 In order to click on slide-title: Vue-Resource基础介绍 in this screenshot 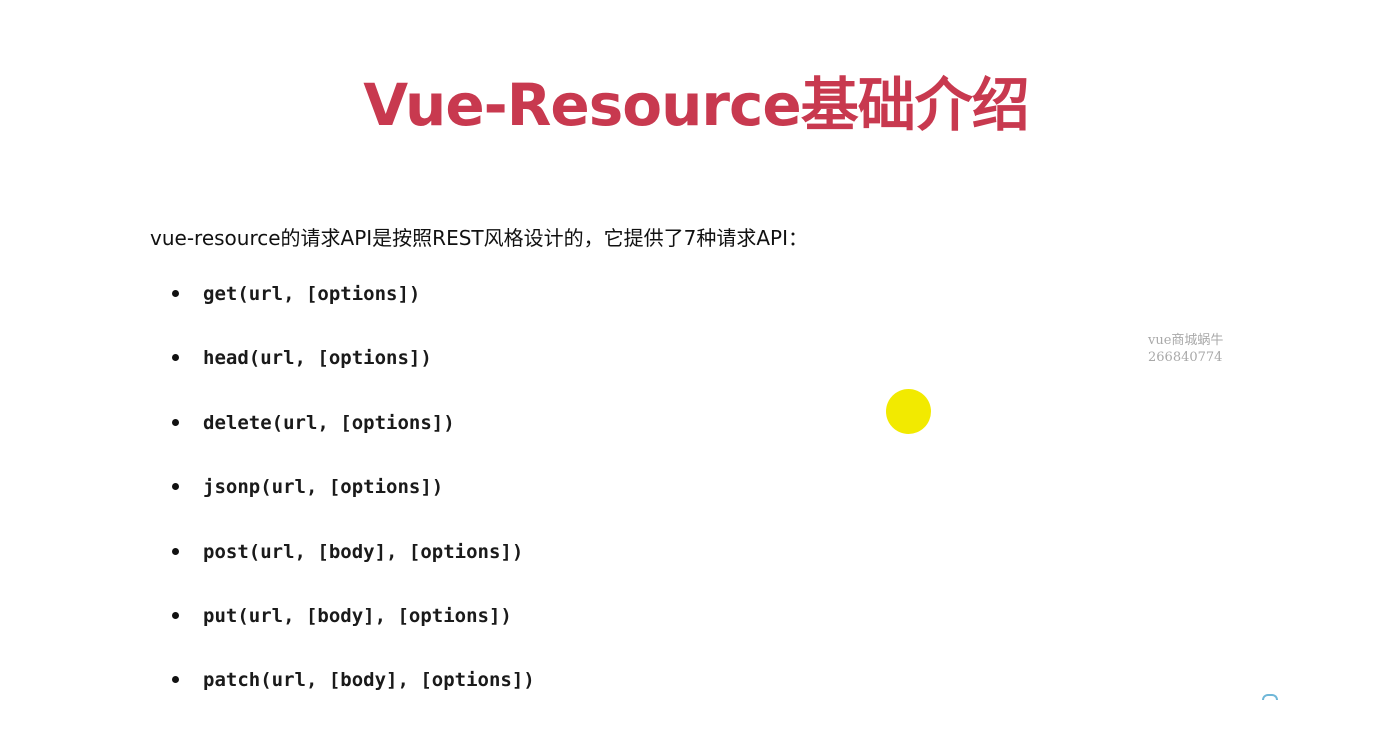, I will do `click(696, 105)`.